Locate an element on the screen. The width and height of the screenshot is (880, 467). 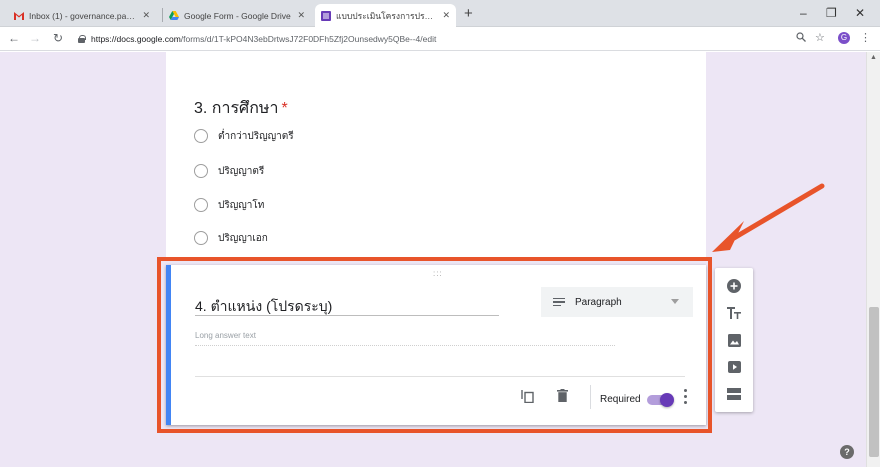
reload-icon: ↻ is located at coordinates (58, 38).